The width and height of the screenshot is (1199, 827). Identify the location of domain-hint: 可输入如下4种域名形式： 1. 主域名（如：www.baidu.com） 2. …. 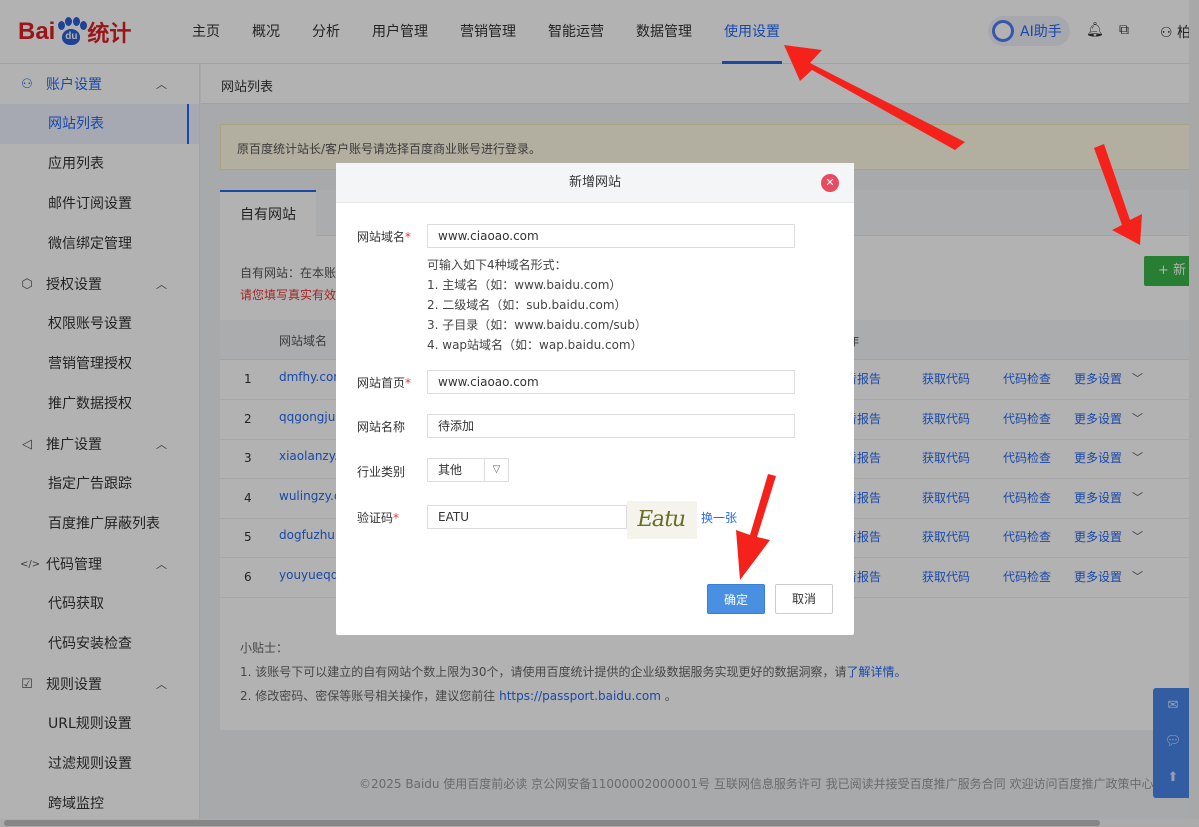
(537, 305).